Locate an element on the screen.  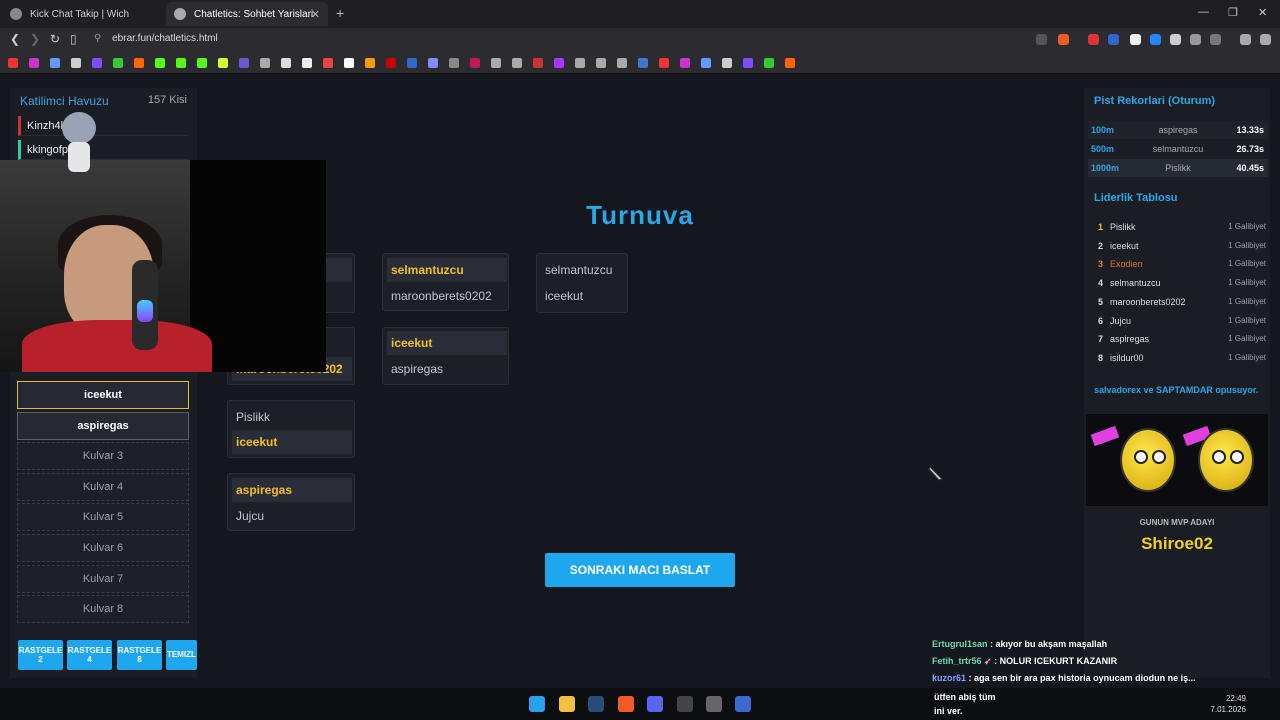
close-tab-icon: ✕ is located at coordinates (315, 14).